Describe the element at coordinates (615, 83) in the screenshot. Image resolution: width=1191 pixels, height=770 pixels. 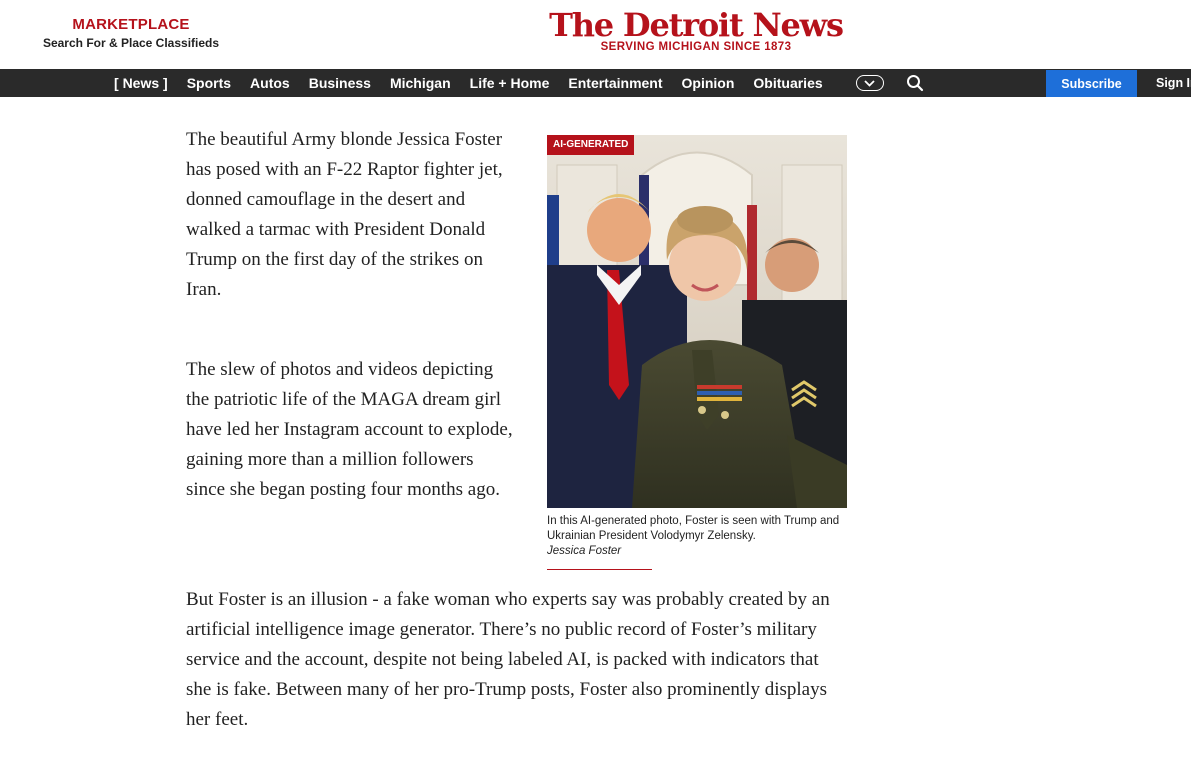
I see `nav-item-entertainment: Entertainment` at that location.